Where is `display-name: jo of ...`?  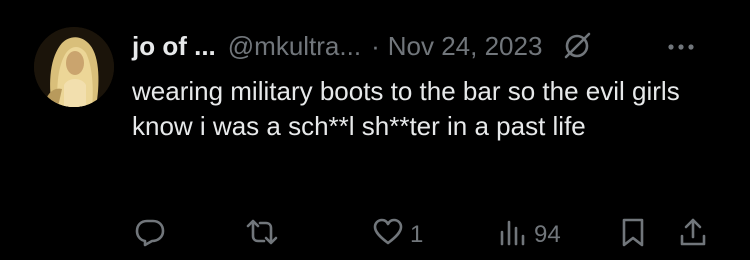
display-name: jo of ... is located at coordinates (174, 46).